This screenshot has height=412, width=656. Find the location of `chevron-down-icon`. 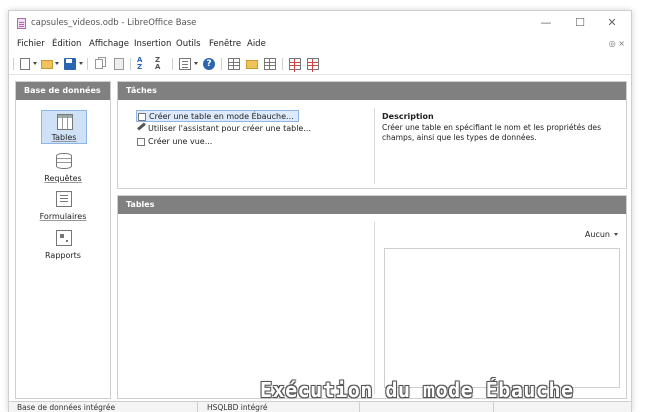

chevron-down-icon is located at coordinates (616, 234).